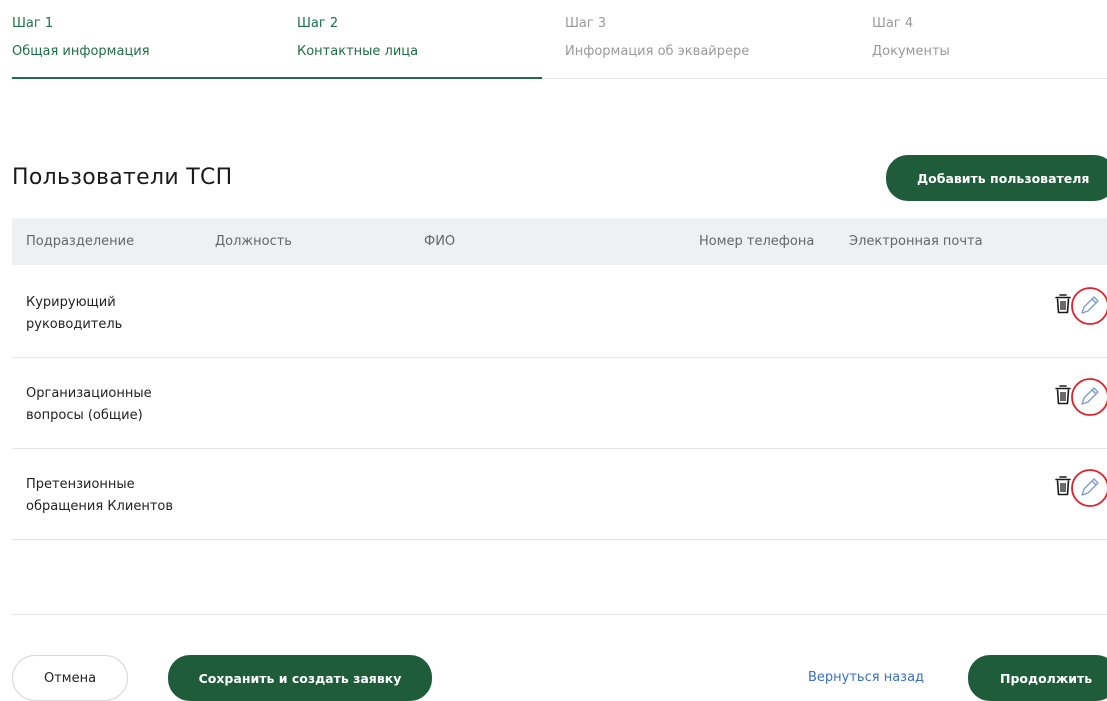  What do you see at coordinates (74, 324) in the screenshot?
I see `department-line: руководитель` at bounding box center [74, 324].